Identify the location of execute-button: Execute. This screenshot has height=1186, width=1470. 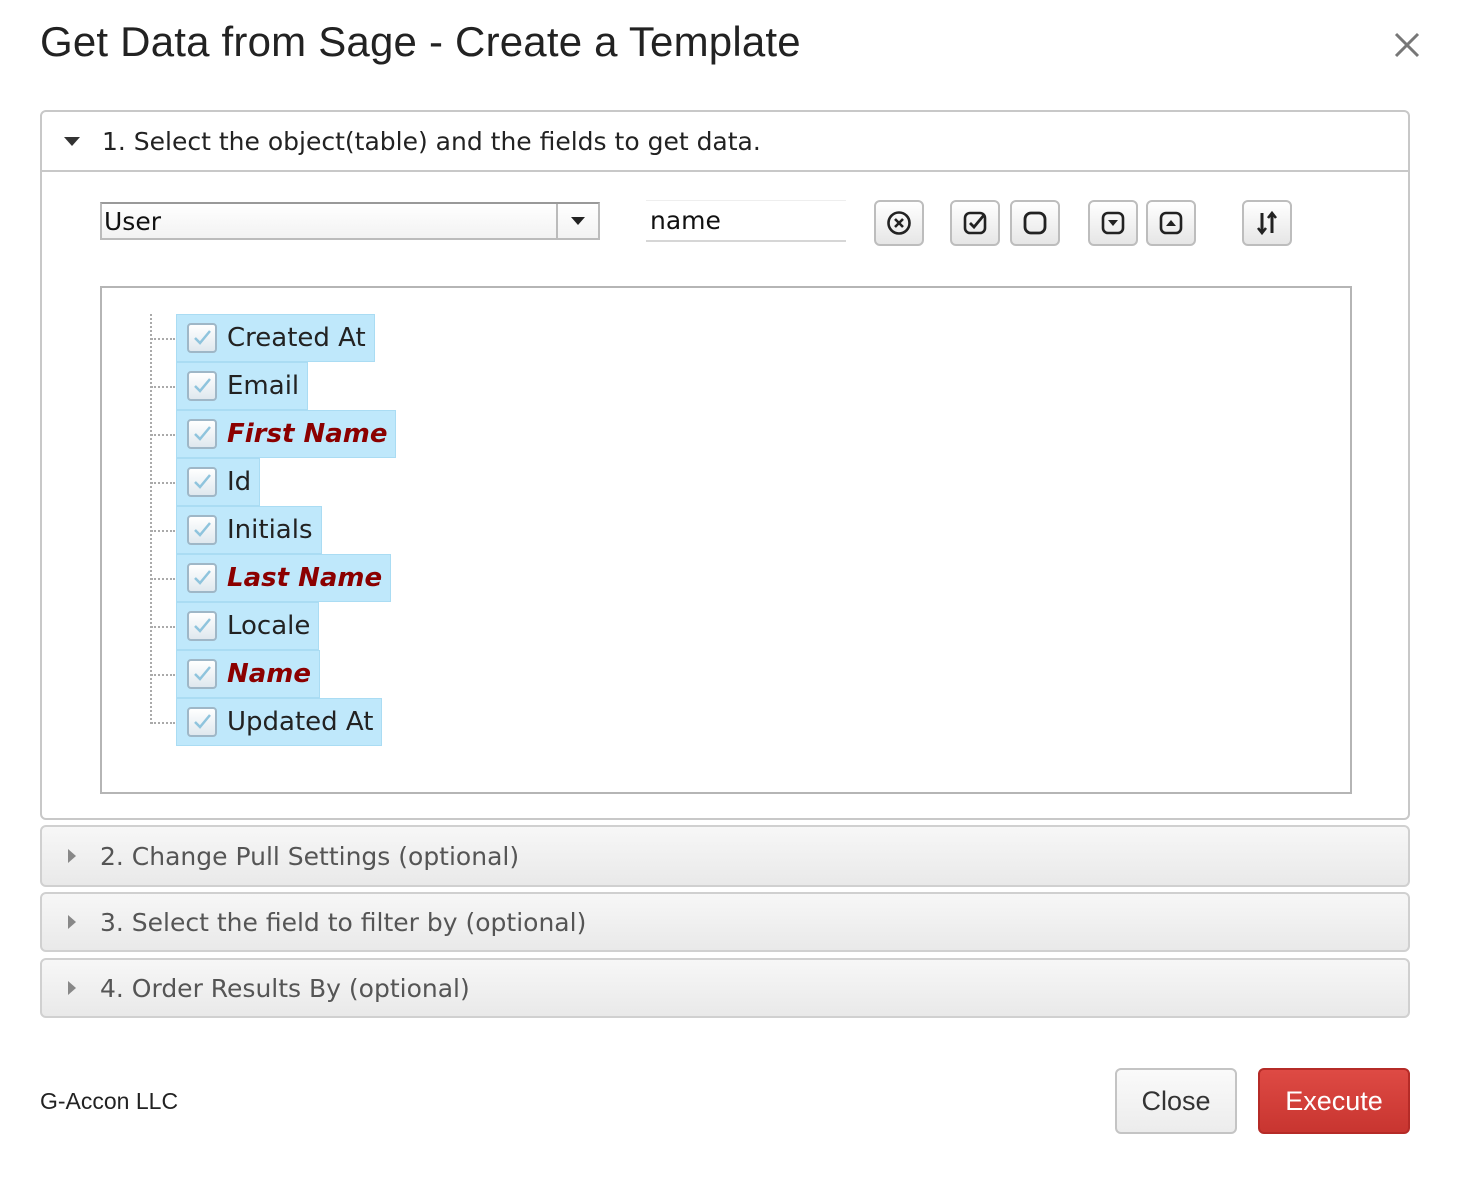
(1334, 1101).